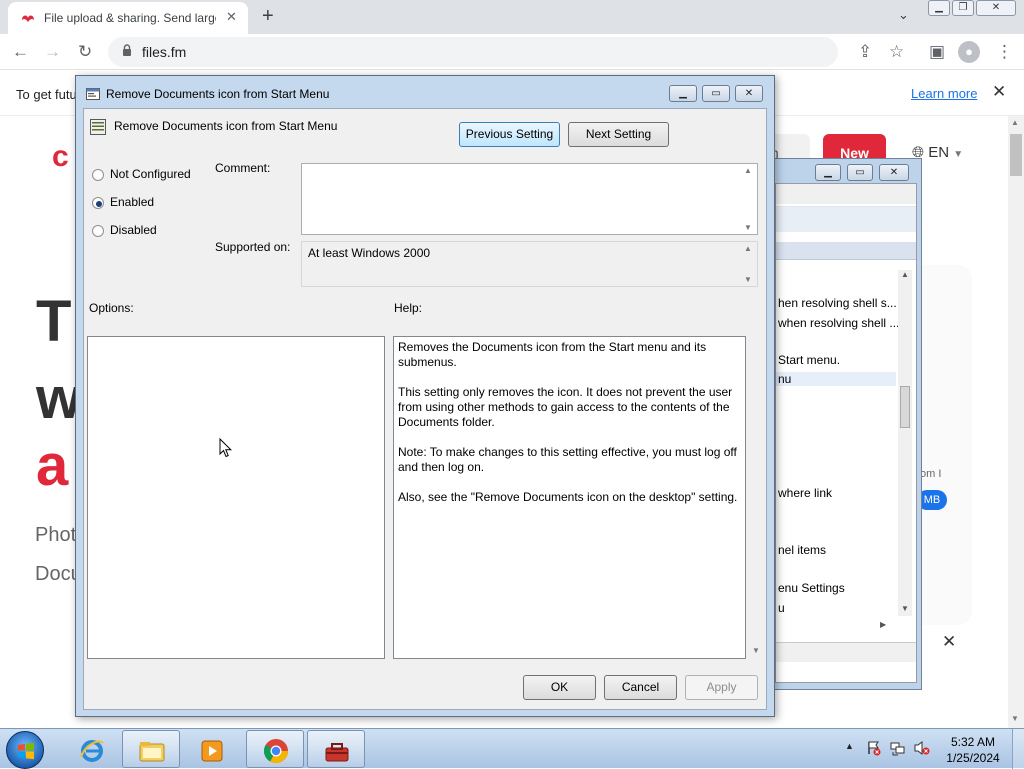 This screenshot has height=769, width=1024. I want to click on bg-list-item: nel items, so click(802, 550).